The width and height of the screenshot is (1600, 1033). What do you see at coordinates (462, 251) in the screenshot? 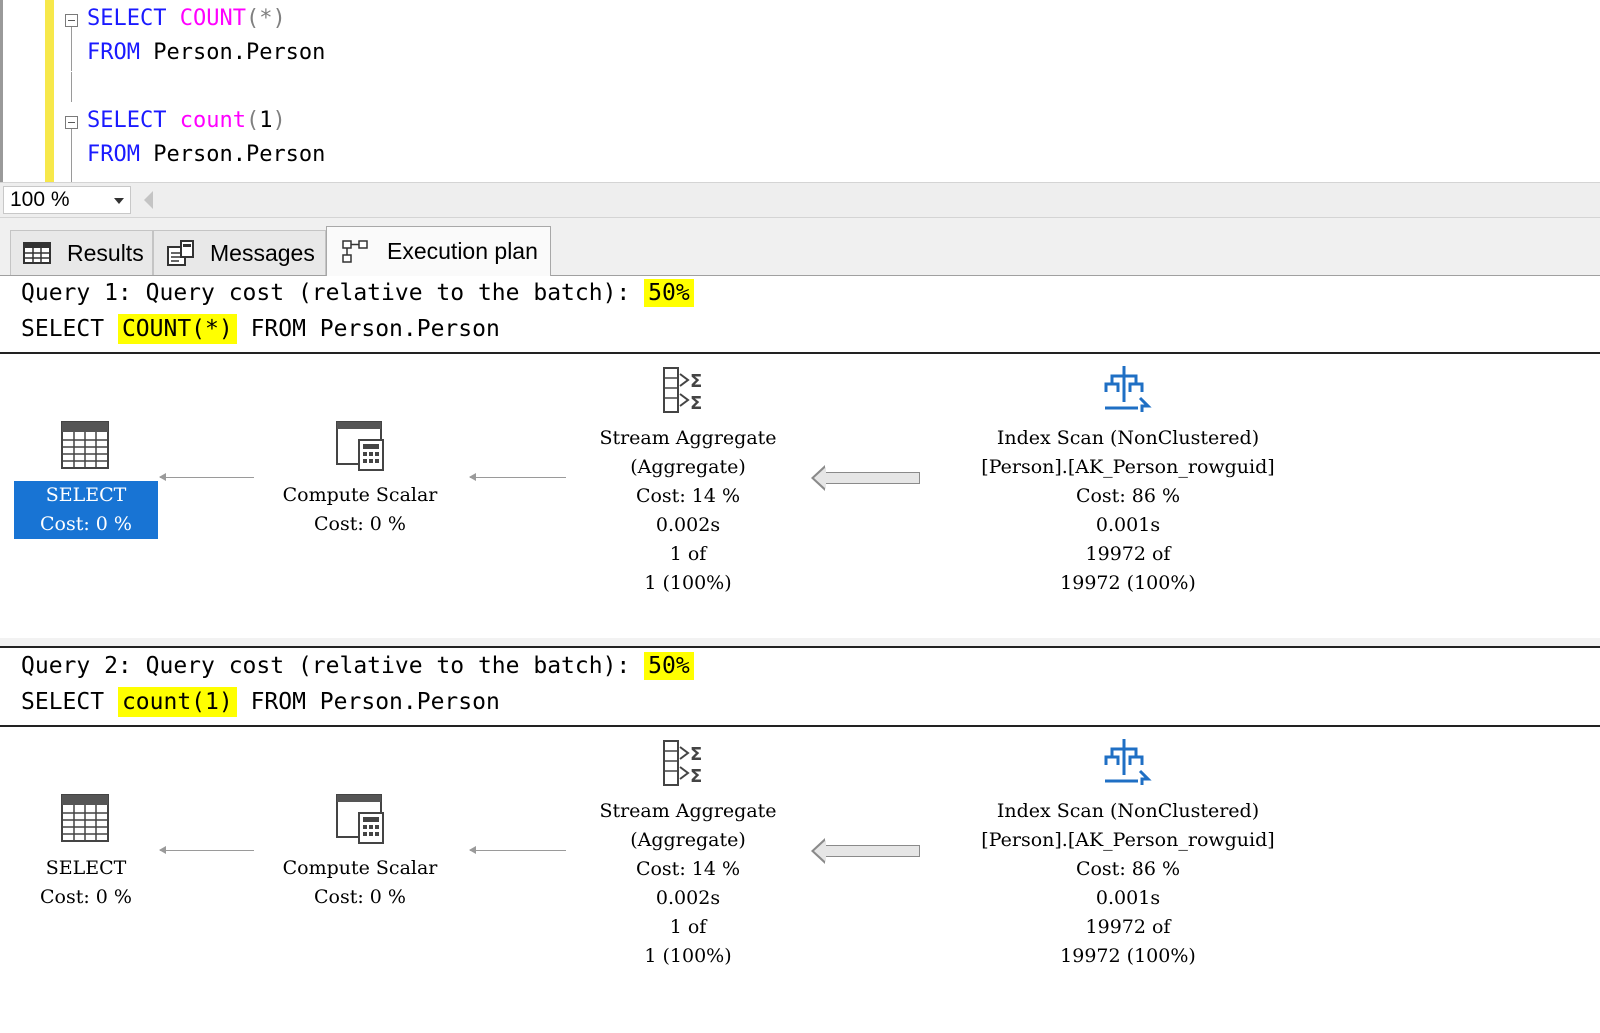
I see `tab-label: Execution plan` at bounding box center [462, 251].